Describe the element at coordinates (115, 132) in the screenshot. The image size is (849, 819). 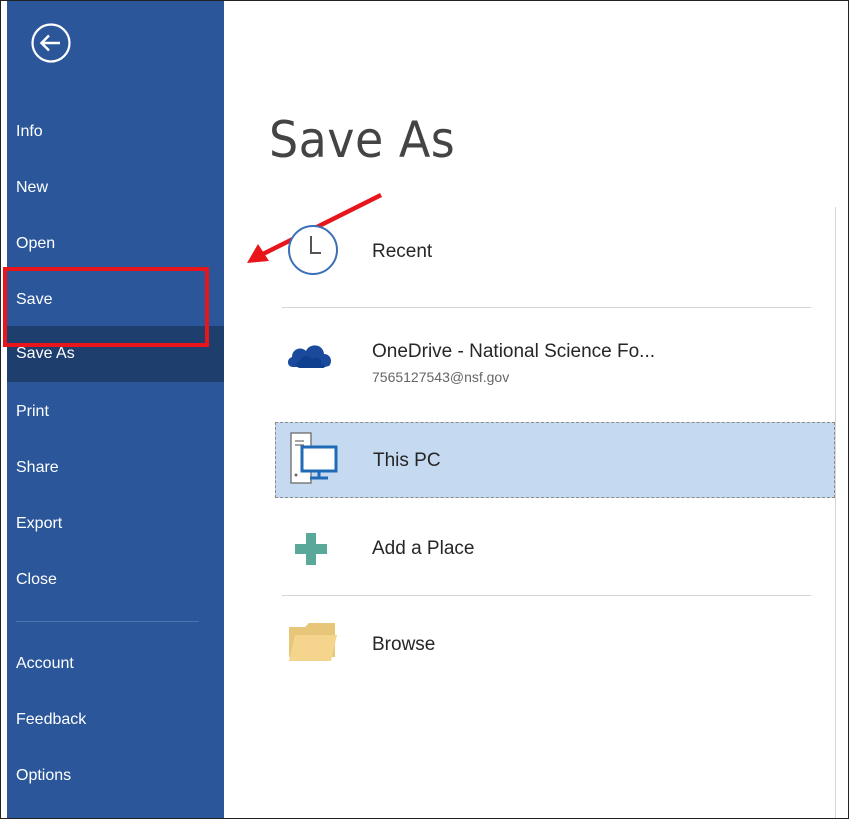
I see `nav-info: Info` at that location.